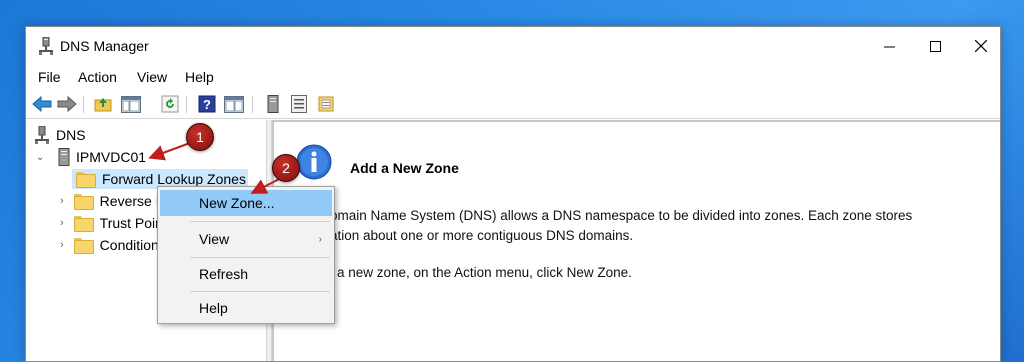 This screenshot has height=362, width=1024. I want to click on annotation-arrows, so click(218, 168).